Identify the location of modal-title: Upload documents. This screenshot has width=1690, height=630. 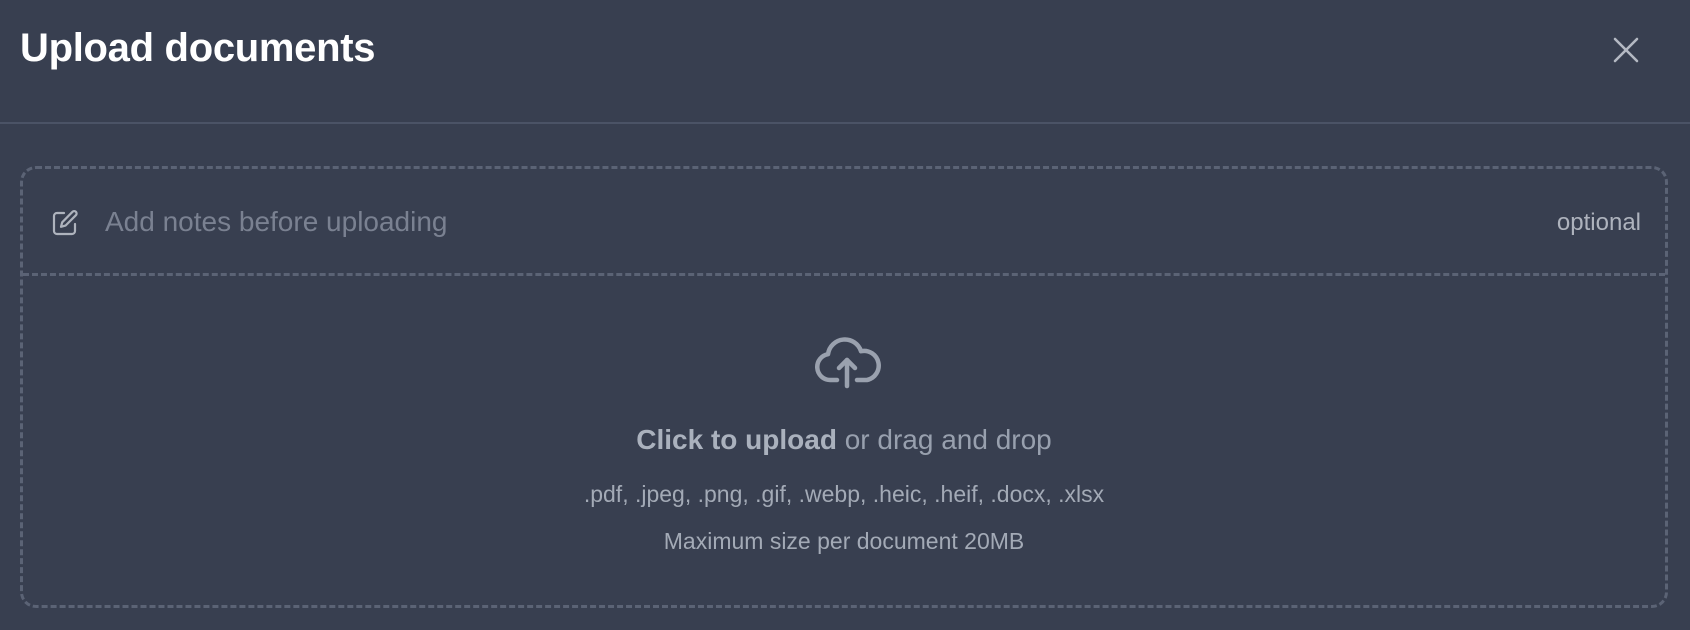
(198, 48).